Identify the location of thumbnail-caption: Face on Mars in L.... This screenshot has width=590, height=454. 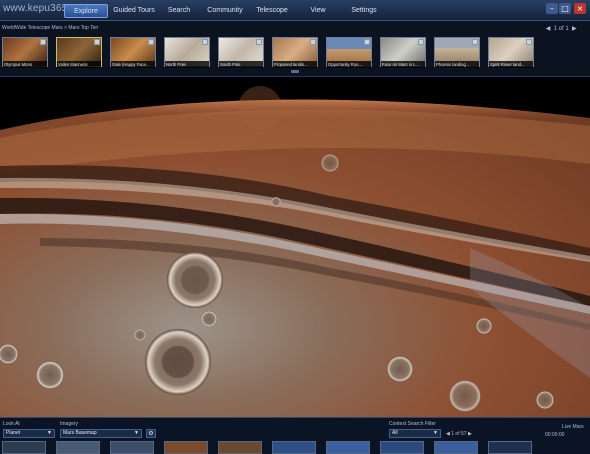
(403, 64).